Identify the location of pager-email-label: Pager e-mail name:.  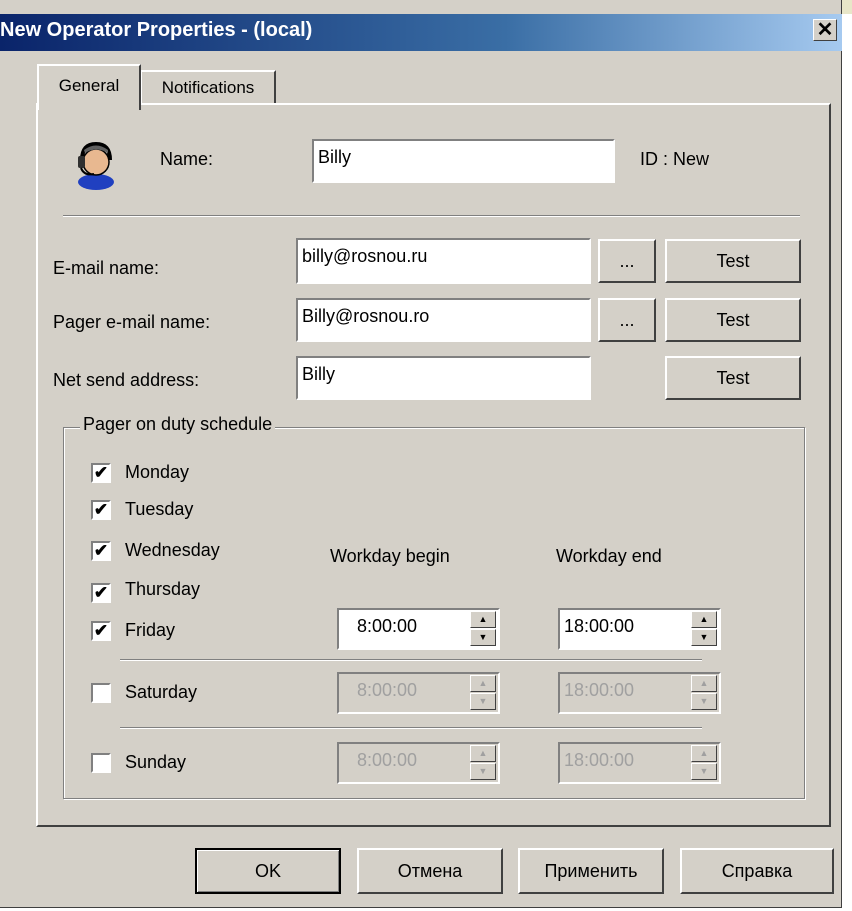
(132, 322).